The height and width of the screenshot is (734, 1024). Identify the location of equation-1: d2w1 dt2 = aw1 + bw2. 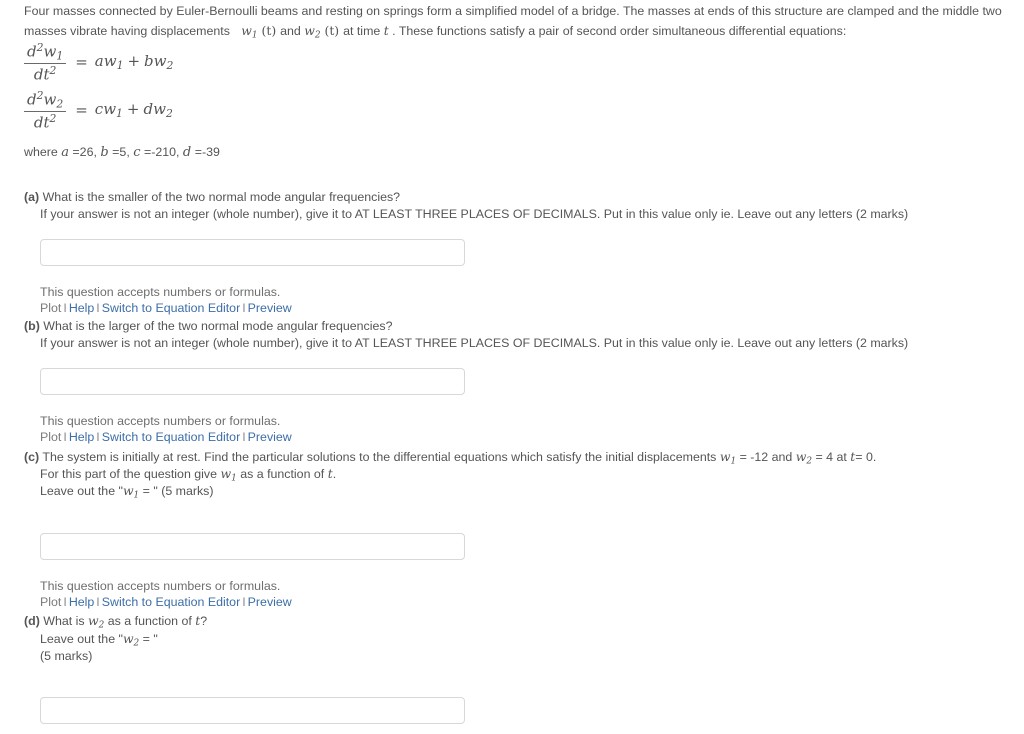
(98, 62).